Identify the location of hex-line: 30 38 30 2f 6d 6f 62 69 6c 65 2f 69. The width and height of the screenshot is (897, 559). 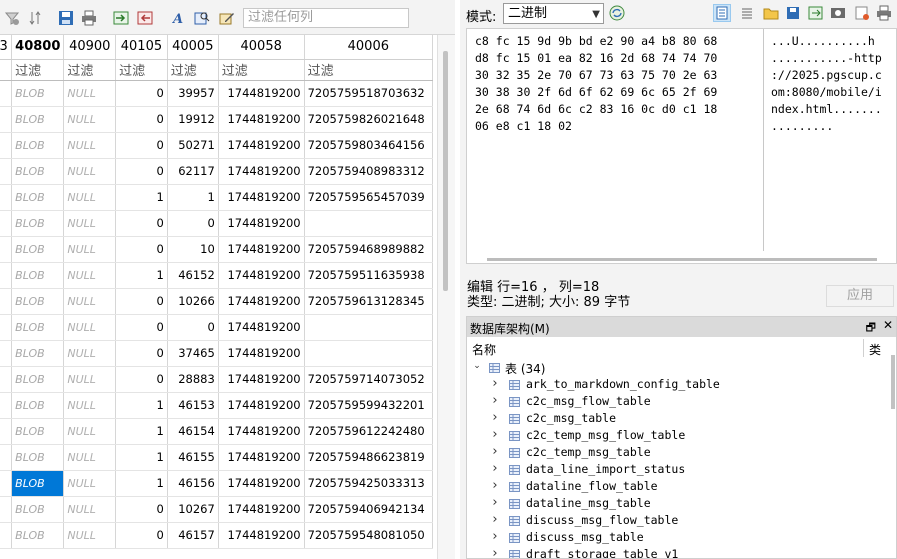
(619, 92).